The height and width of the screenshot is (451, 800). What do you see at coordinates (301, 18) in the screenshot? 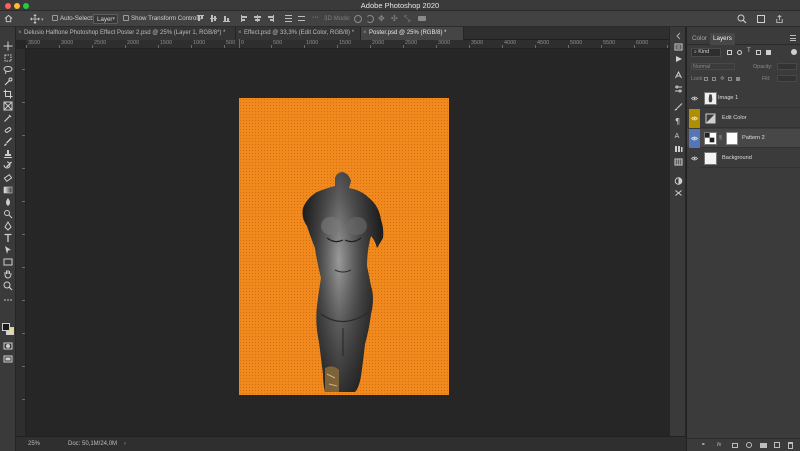
I see `distribute-vertical-icon` at bounding box center [301, 18].